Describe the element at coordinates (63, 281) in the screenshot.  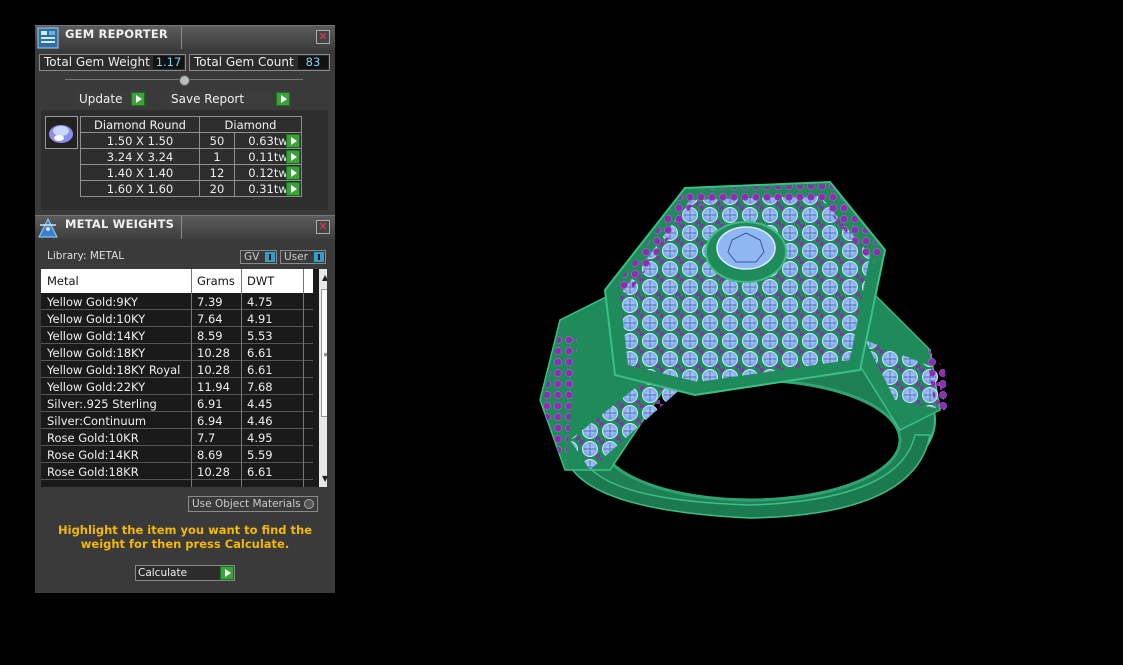
I see `metal-column-header: Metal` at that location.